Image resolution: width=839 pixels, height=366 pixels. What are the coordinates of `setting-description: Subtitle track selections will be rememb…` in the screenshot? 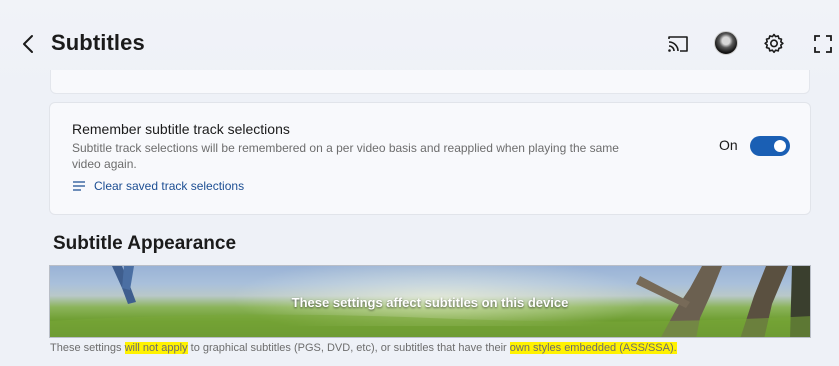 It's located at (345, 156).